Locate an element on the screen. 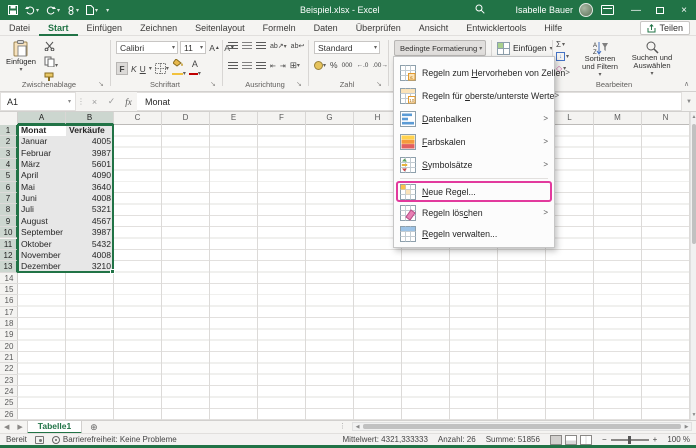 This screenshot has height=448, width=696. menu-item-color-scales: Farbskalen > is located at coordinates (474, 141).